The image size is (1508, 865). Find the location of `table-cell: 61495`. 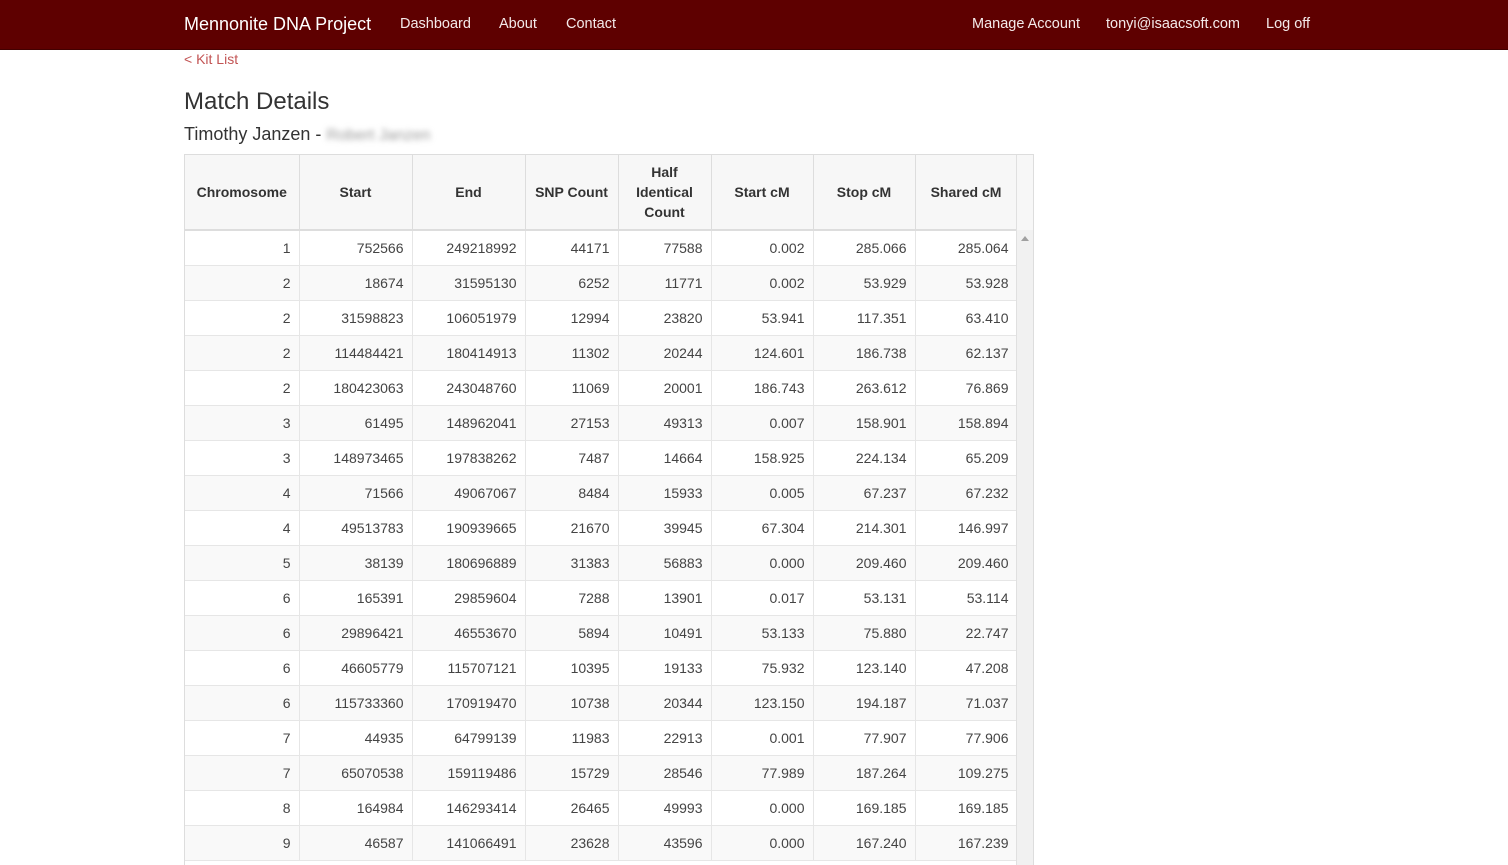

table-cell: 61495 is located at coordinates (356, 423).